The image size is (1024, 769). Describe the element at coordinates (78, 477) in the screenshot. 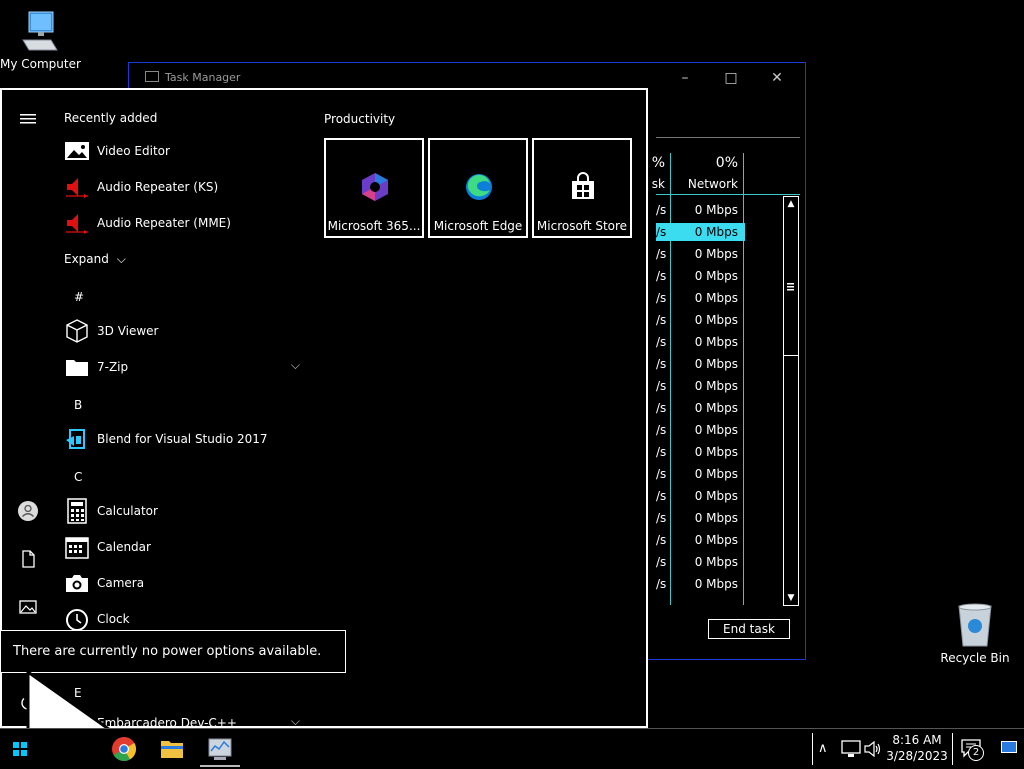

I see `section-letter-c: C` at that location.